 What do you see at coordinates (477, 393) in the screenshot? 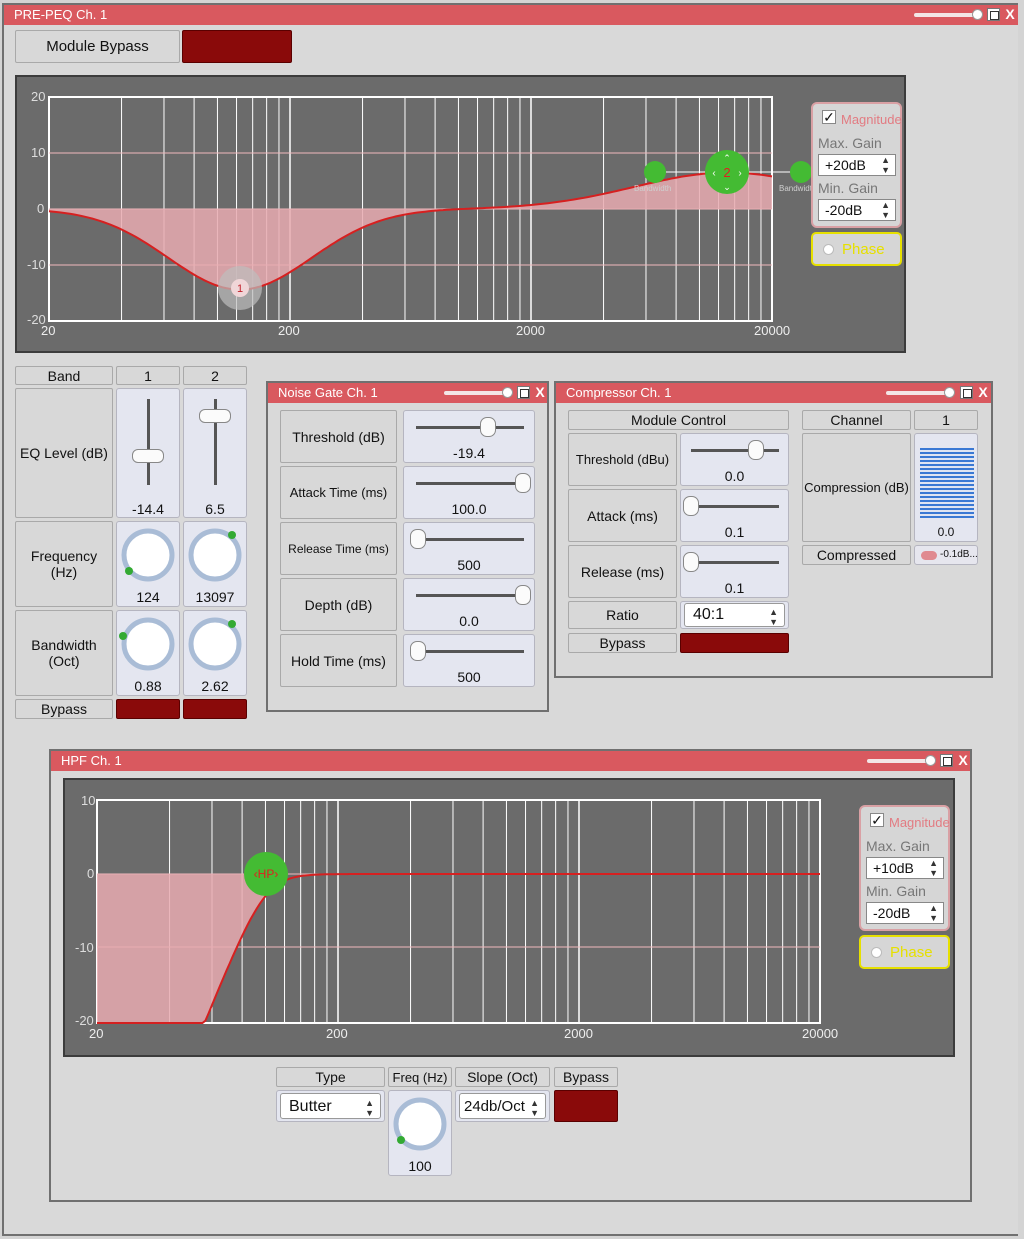
I see `noise-gate-opacity-slider` at bounding box center [477, 393].